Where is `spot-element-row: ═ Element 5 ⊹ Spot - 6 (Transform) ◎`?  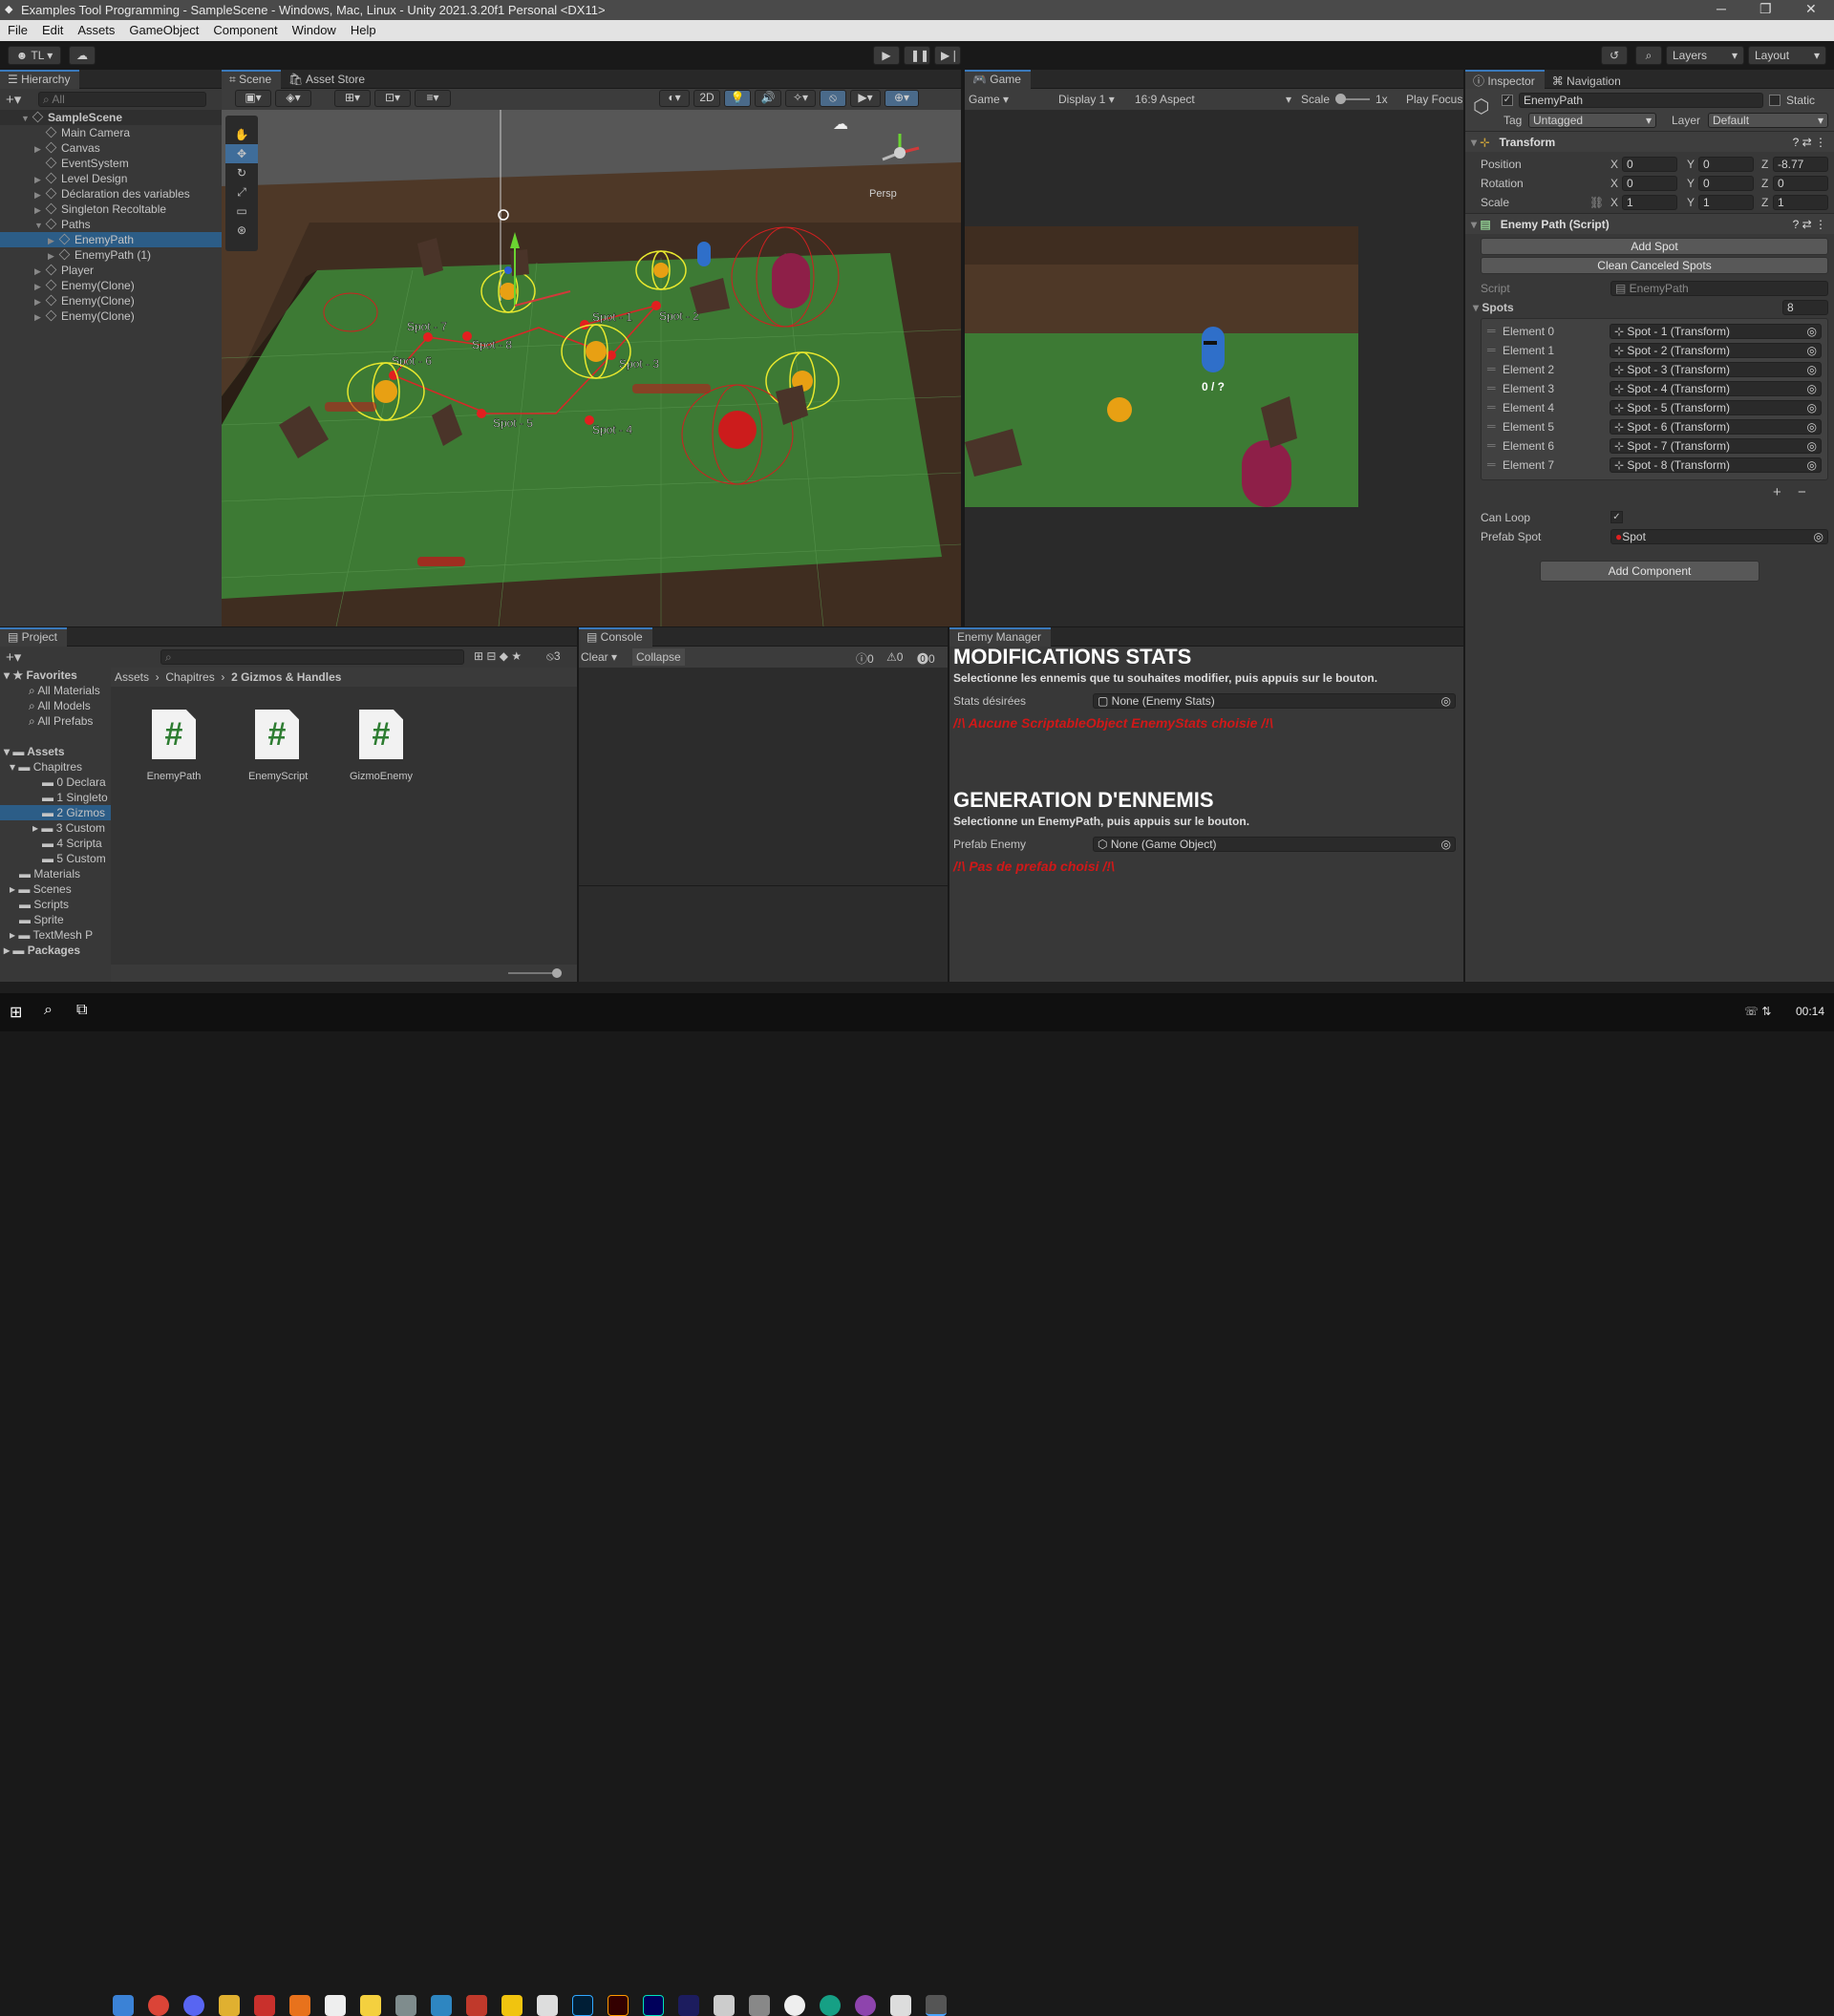
spot-element-row: ═ Element 5 ⊹ Spot - 6 (Transform) ◎ is located at coordinates (1654, 426).